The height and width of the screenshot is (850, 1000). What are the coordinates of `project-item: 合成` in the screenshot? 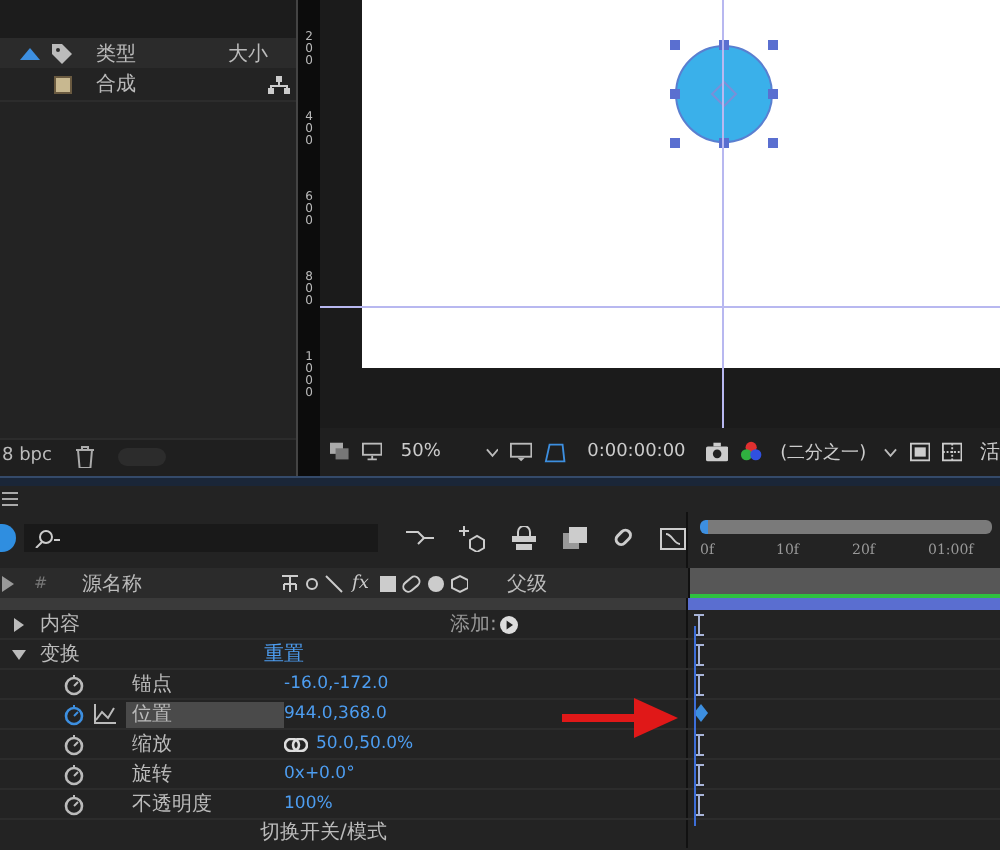 It's located at (148, 85).